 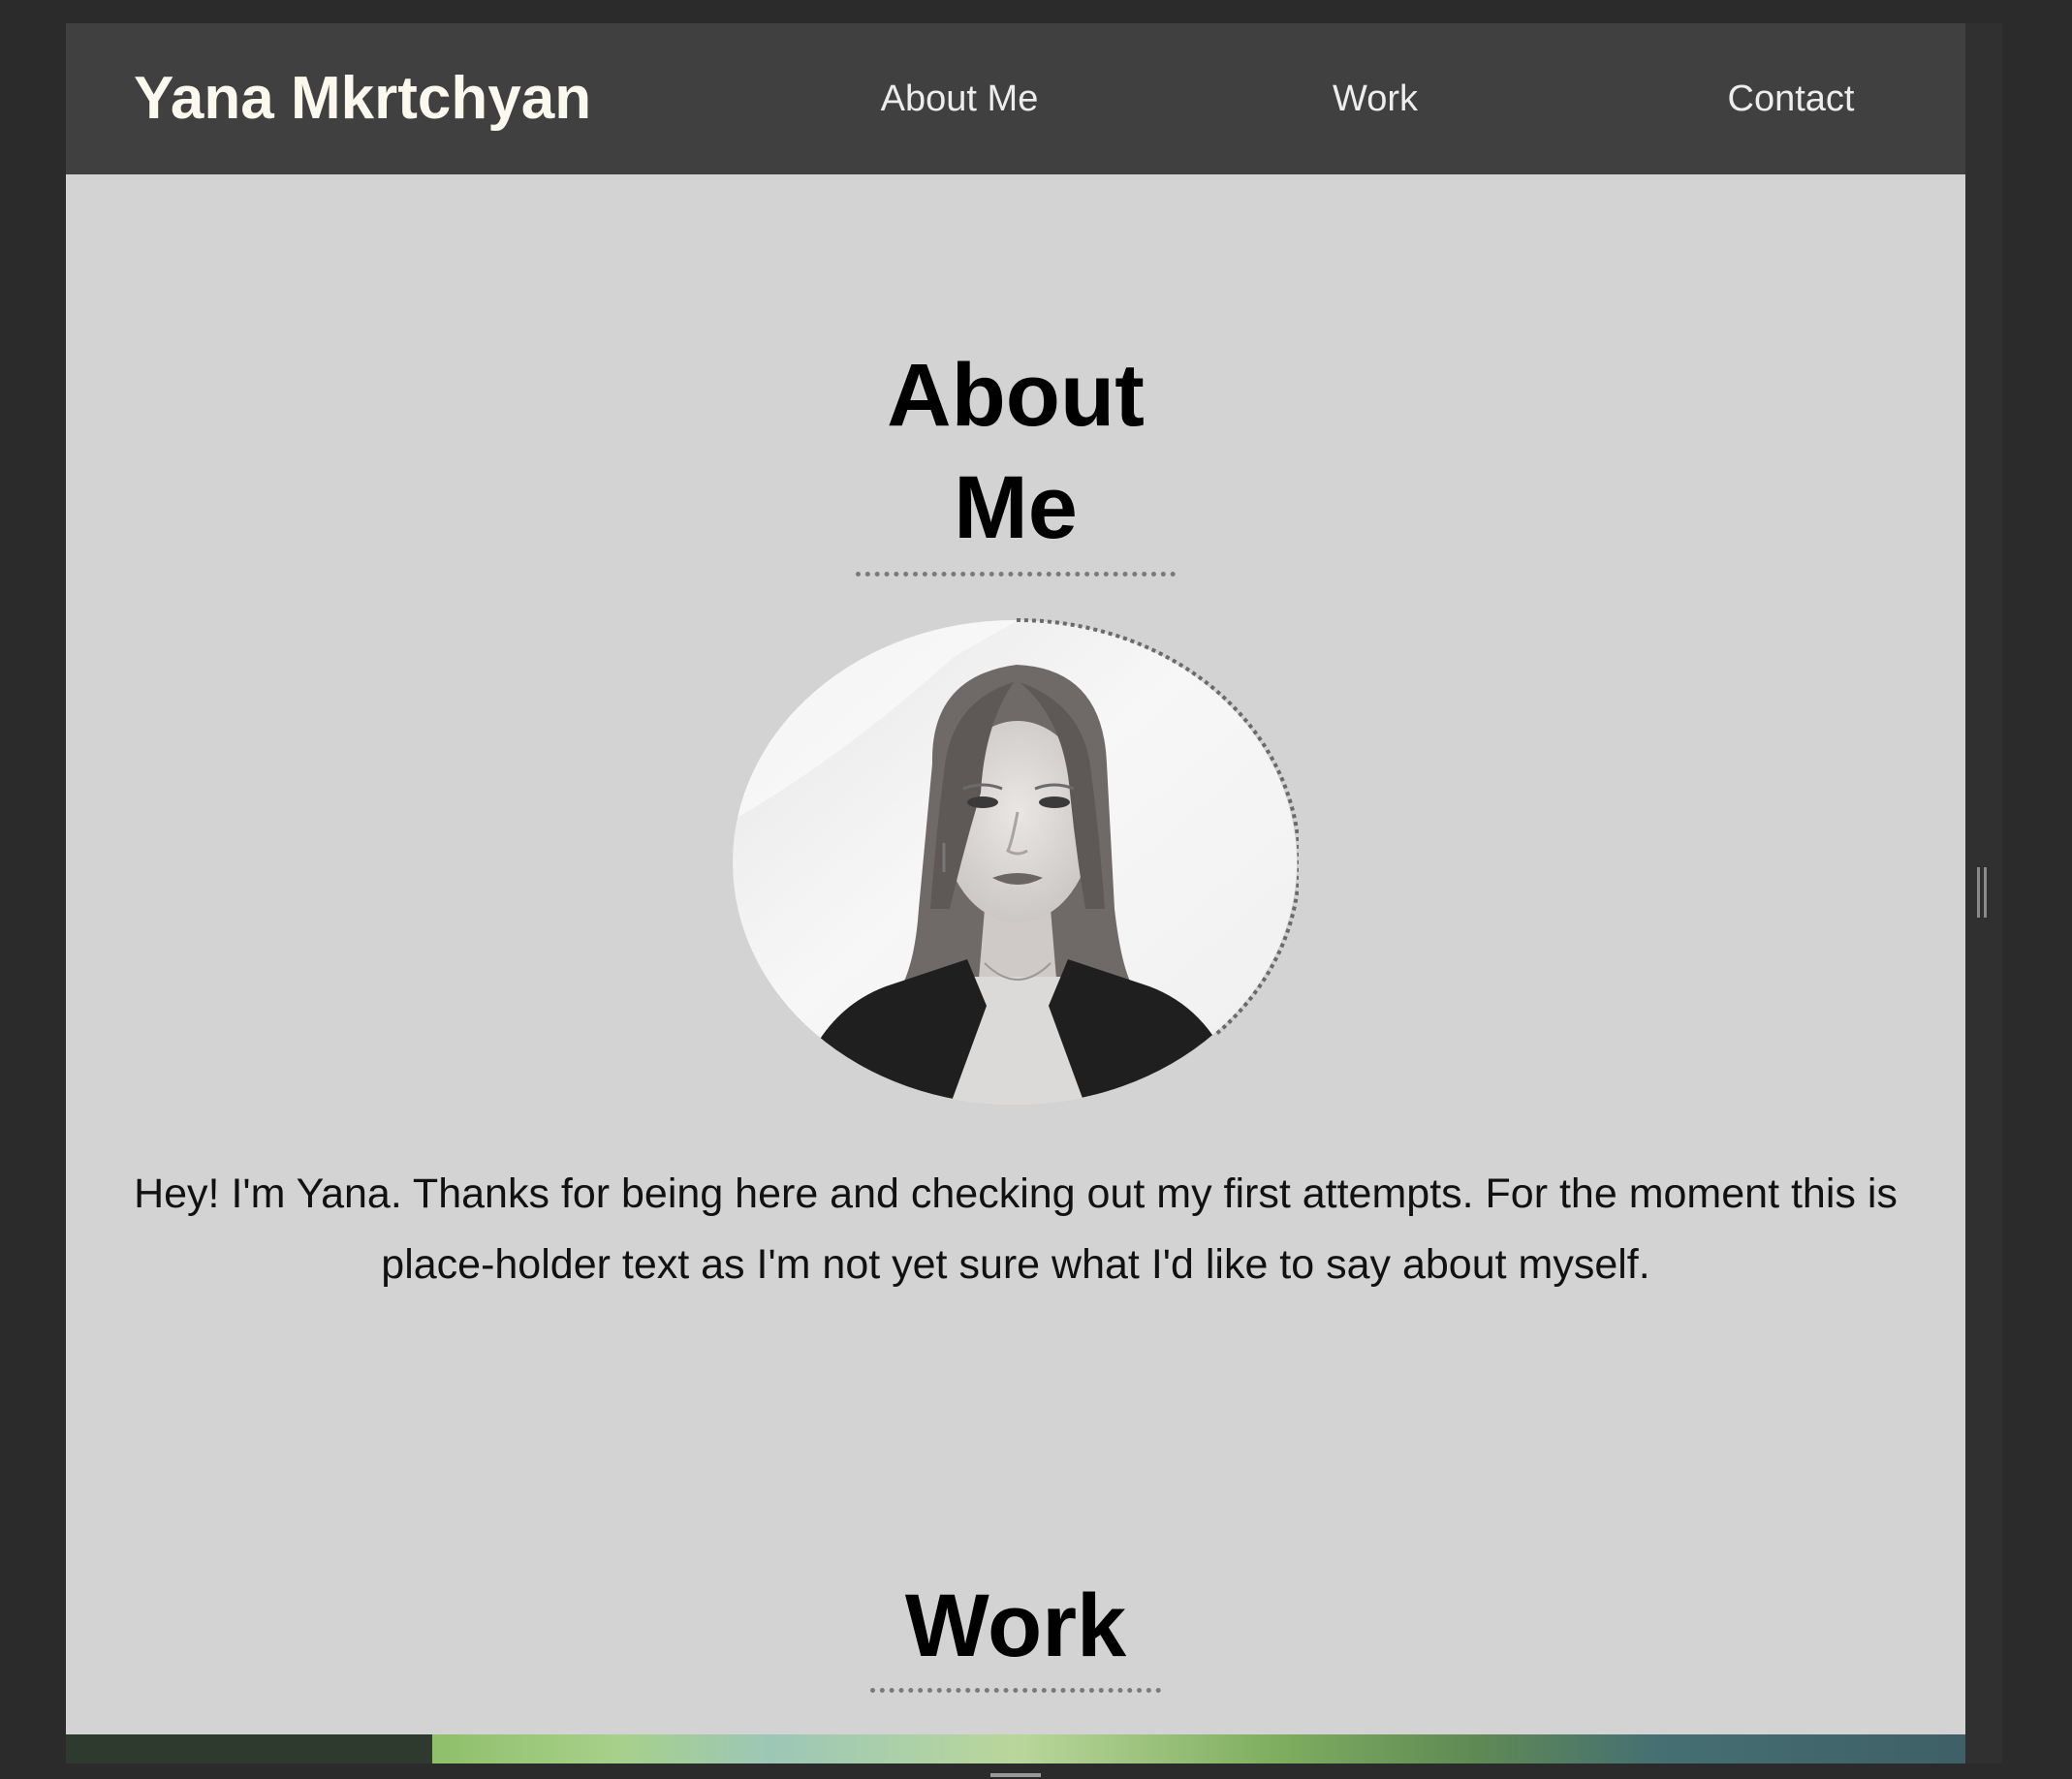 I want to click on about-heading: About Me, so click(x=1016, y=458).